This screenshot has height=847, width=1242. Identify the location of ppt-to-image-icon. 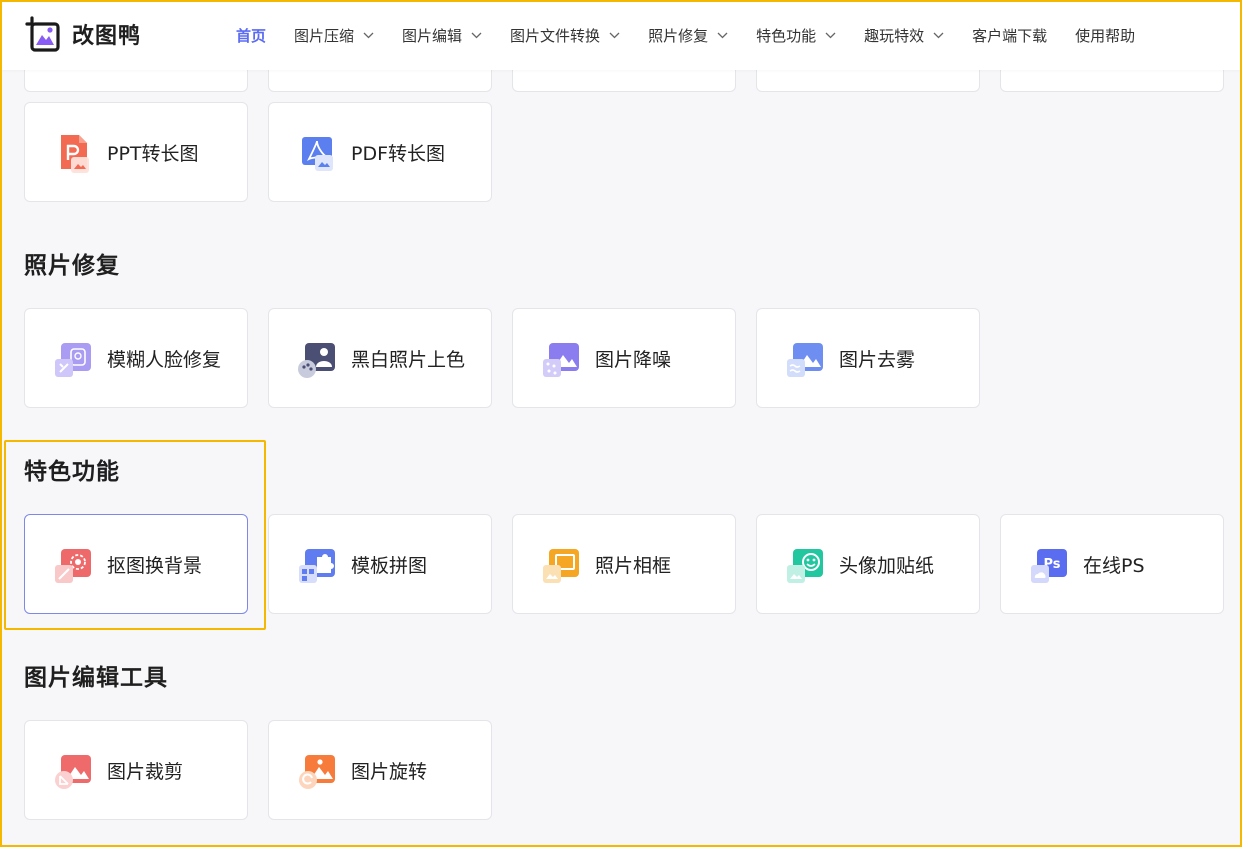
(75, 154).